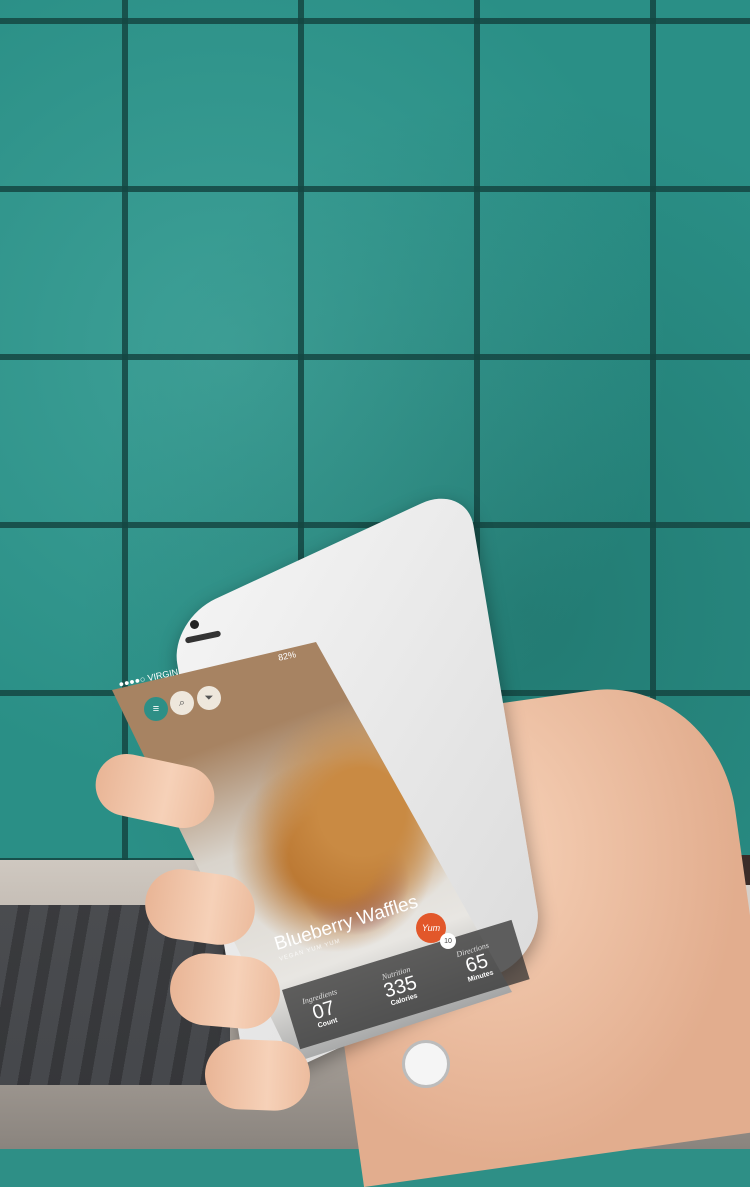 This screenshot has height=1187, width=750. I want to click on search-icon: ⌕, so click(182, 702).